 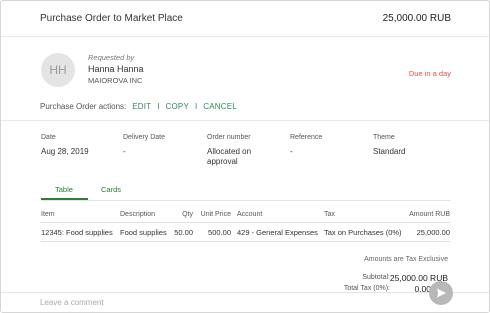 I want to click on order-total: 25,000.00 RUB, so click(x=416, y=18).